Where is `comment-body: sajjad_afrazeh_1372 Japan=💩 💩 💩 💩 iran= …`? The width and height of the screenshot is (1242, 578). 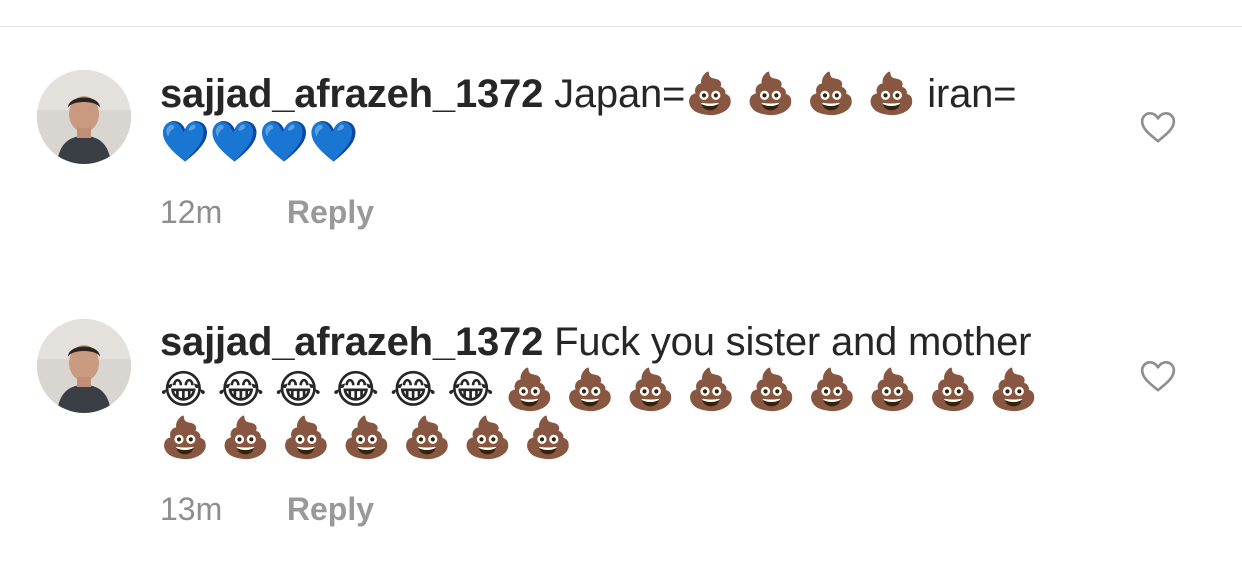 comment-body: sajjad_afrazeh_1372 Japan=💩 💩 💩 💩 iran= … is located at coordinates (610, 118).